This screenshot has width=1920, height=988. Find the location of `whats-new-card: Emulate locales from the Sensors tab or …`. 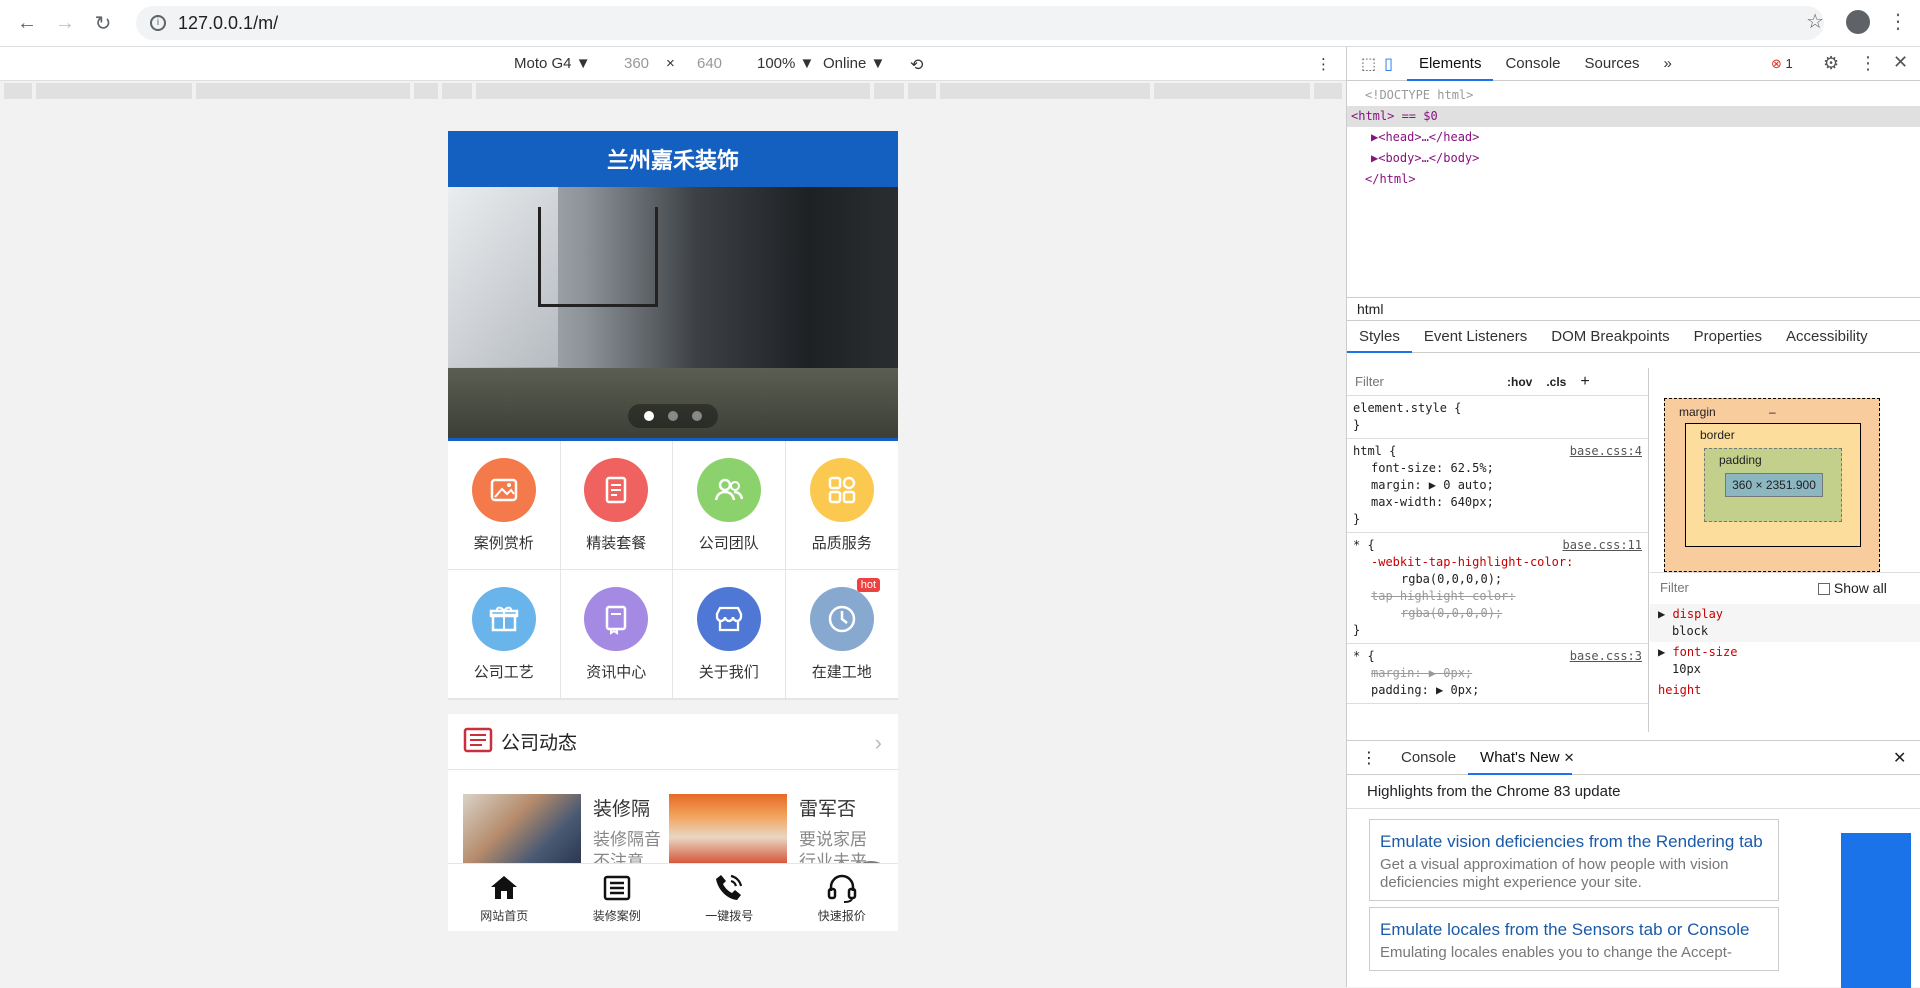

whats-new-card: Emulate locales from the Sensors tab or … is located at coordinates (1574, 939).